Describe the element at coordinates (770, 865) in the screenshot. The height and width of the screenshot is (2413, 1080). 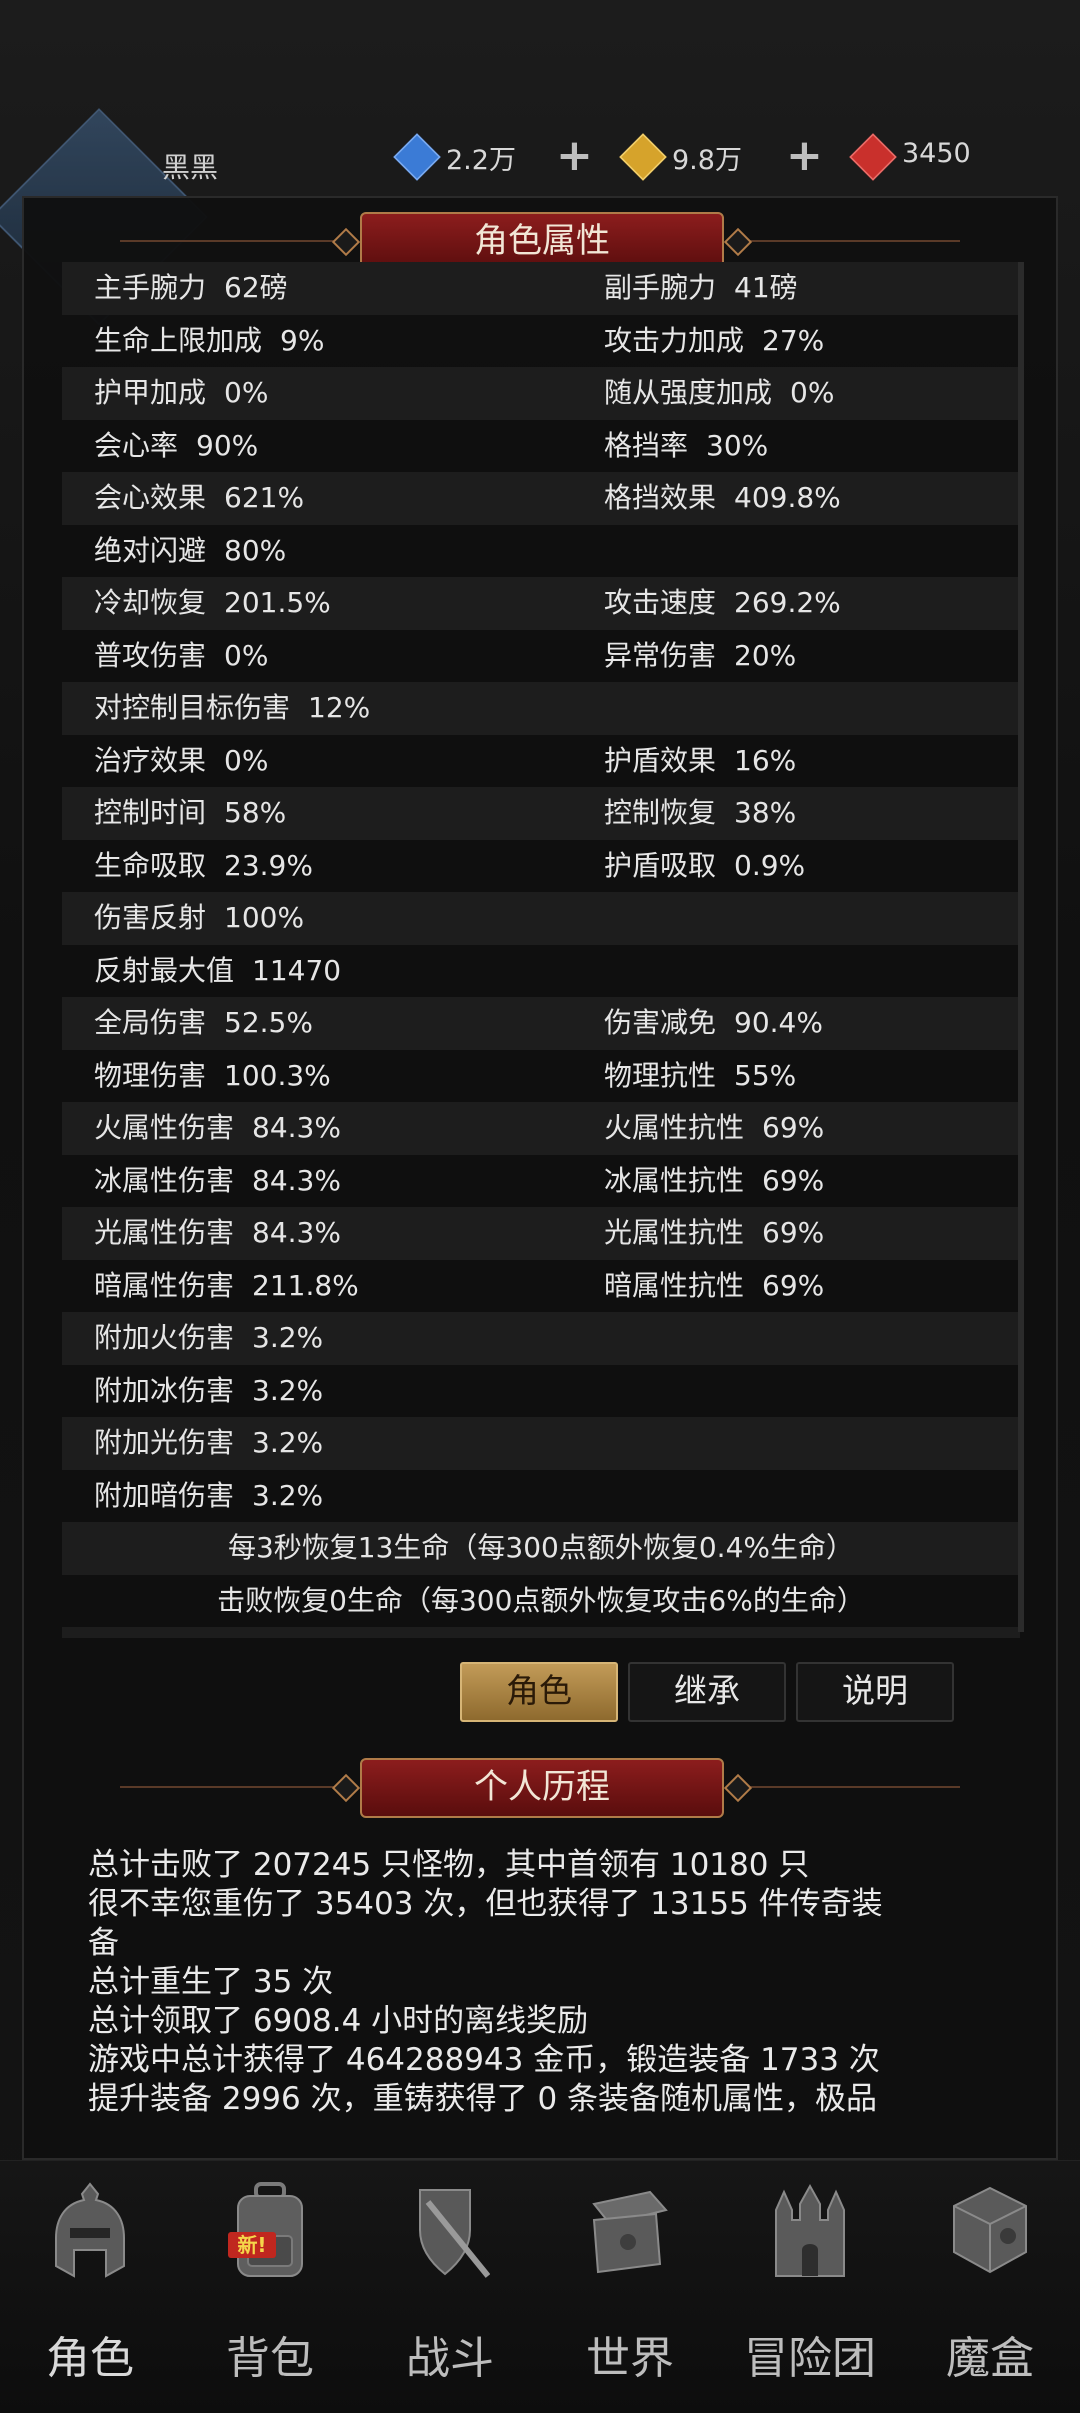
I see `attribute-value: 0.9%` at that location.